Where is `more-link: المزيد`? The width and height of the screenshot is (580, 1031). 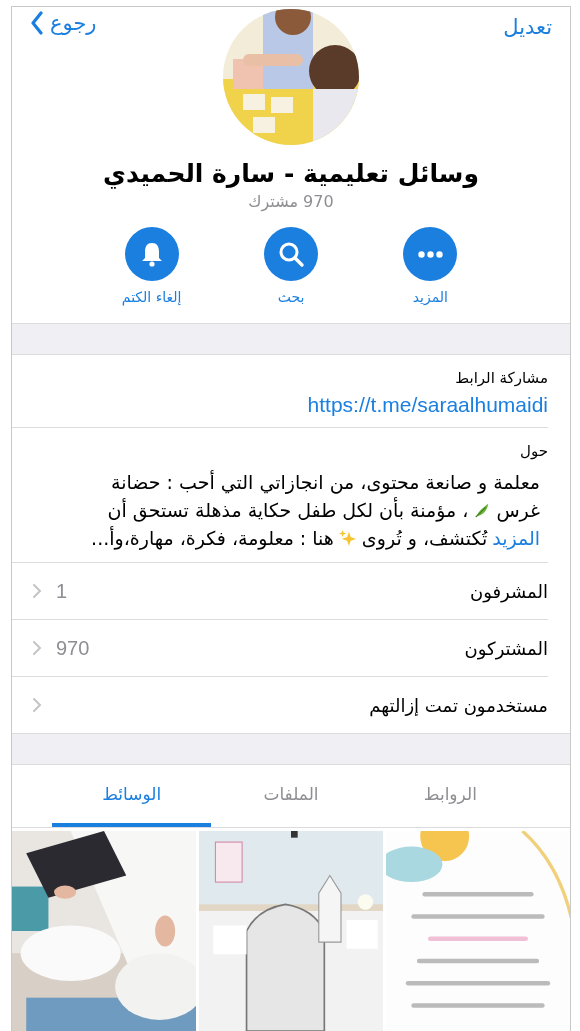
more-link: المزيد is located at coordinates (516, 538).